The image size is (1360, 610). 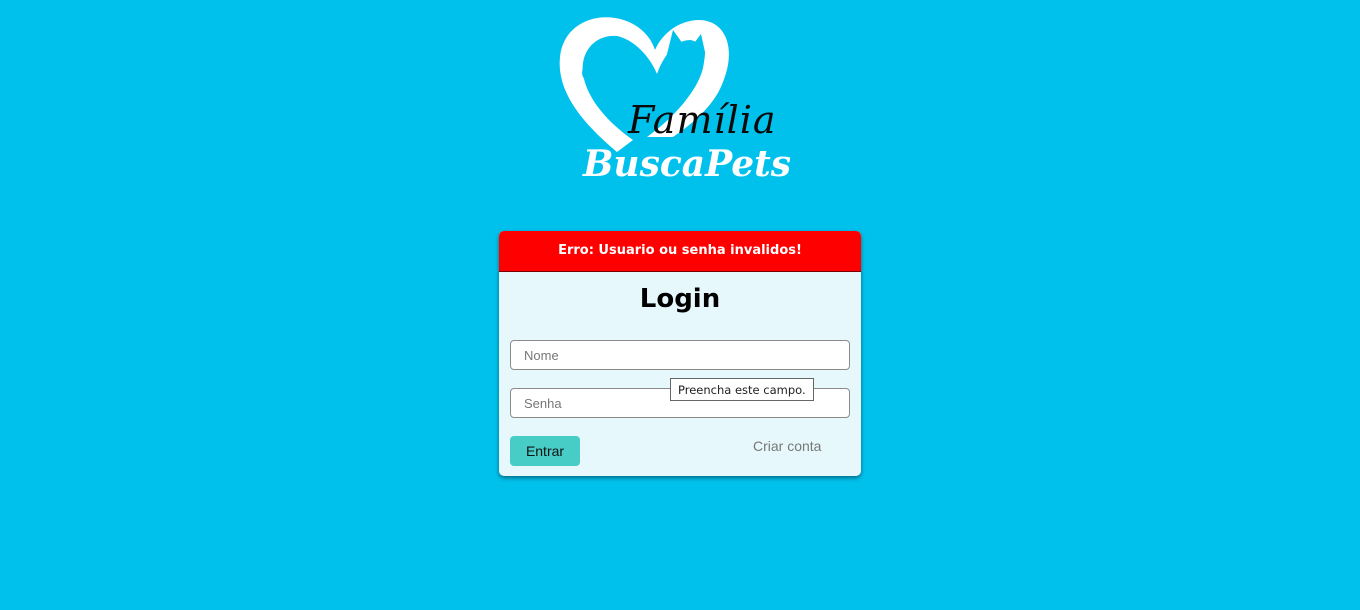 I want to click on login-button: Entrar, so click(x=545, y=451).